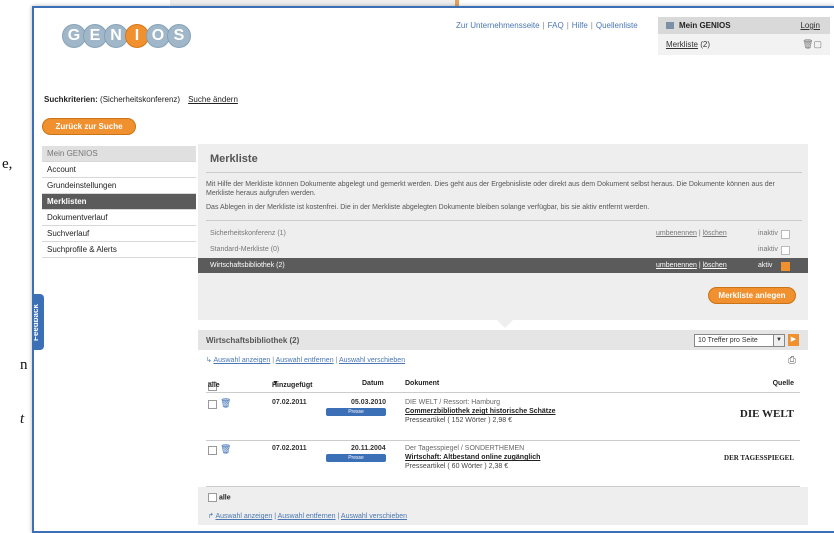 This screenshot has width=834, height=533. I want to click on genios-logo: G E N I O S, so click(126, 36).